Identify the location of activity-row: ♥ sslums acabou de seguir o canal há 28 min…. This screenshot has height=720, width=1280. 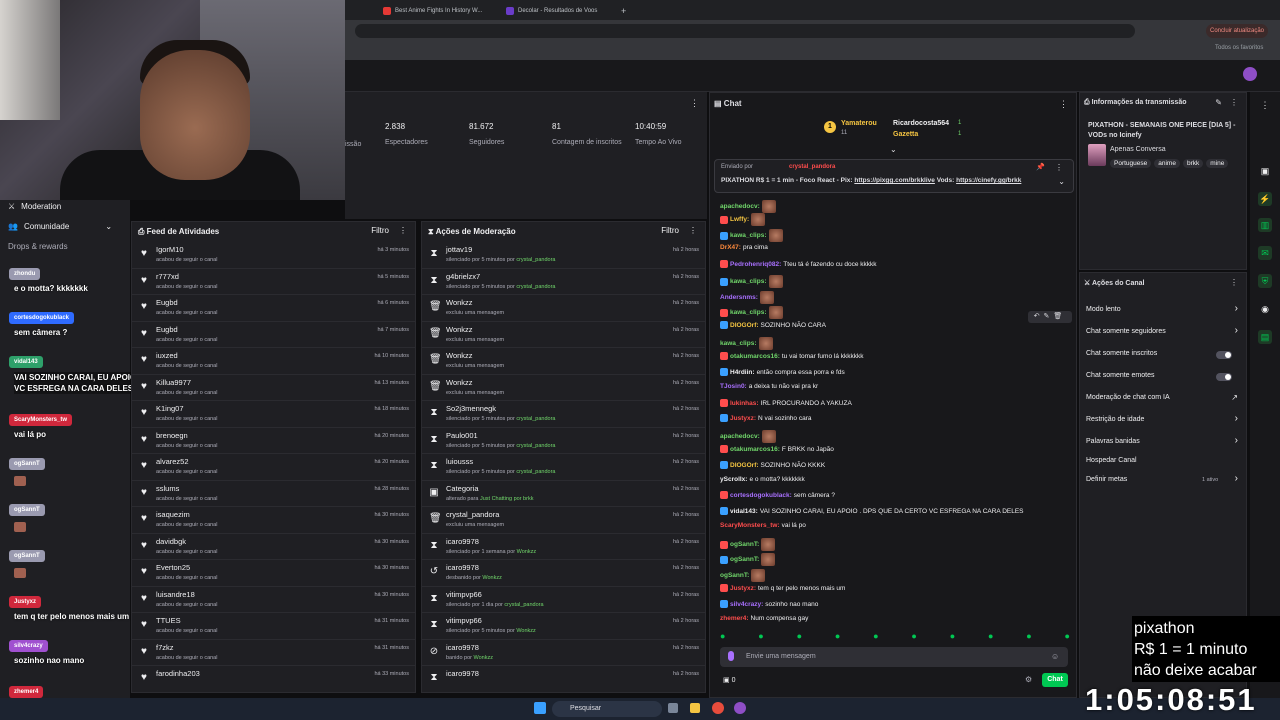
(273, 494).